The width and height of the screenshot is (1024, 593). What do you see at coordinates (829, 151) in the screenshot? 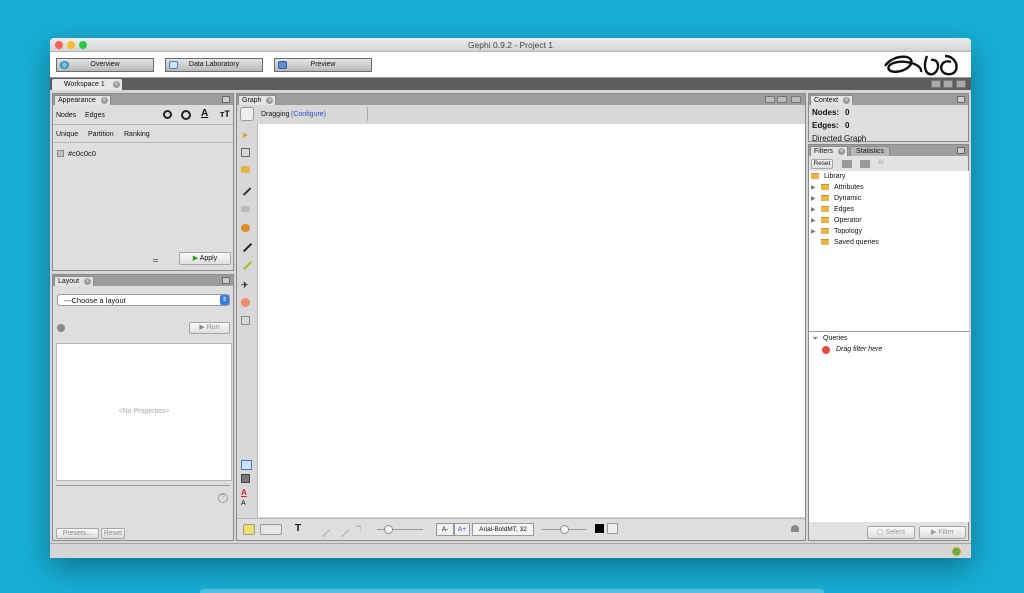
I see `tab-filters: Filters x` at bounding box center [829, 151].